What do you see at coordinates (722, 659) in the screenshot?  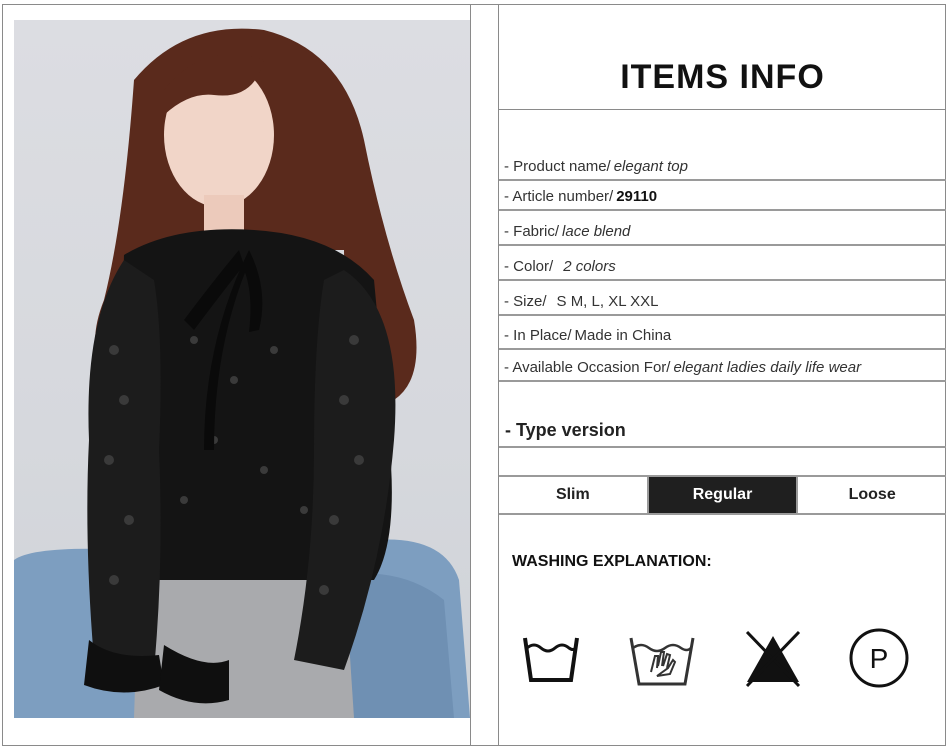 I see `care-icons: P` at bounding box center [722, 659].